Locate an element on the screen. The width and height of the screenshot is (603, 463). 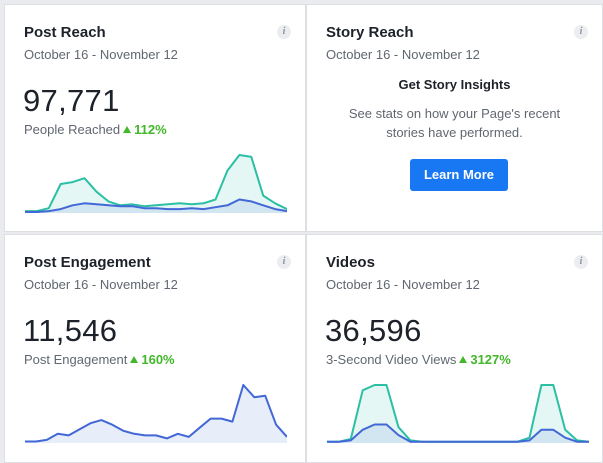
card-title: Story Reach is located at coordinates (370, 32).